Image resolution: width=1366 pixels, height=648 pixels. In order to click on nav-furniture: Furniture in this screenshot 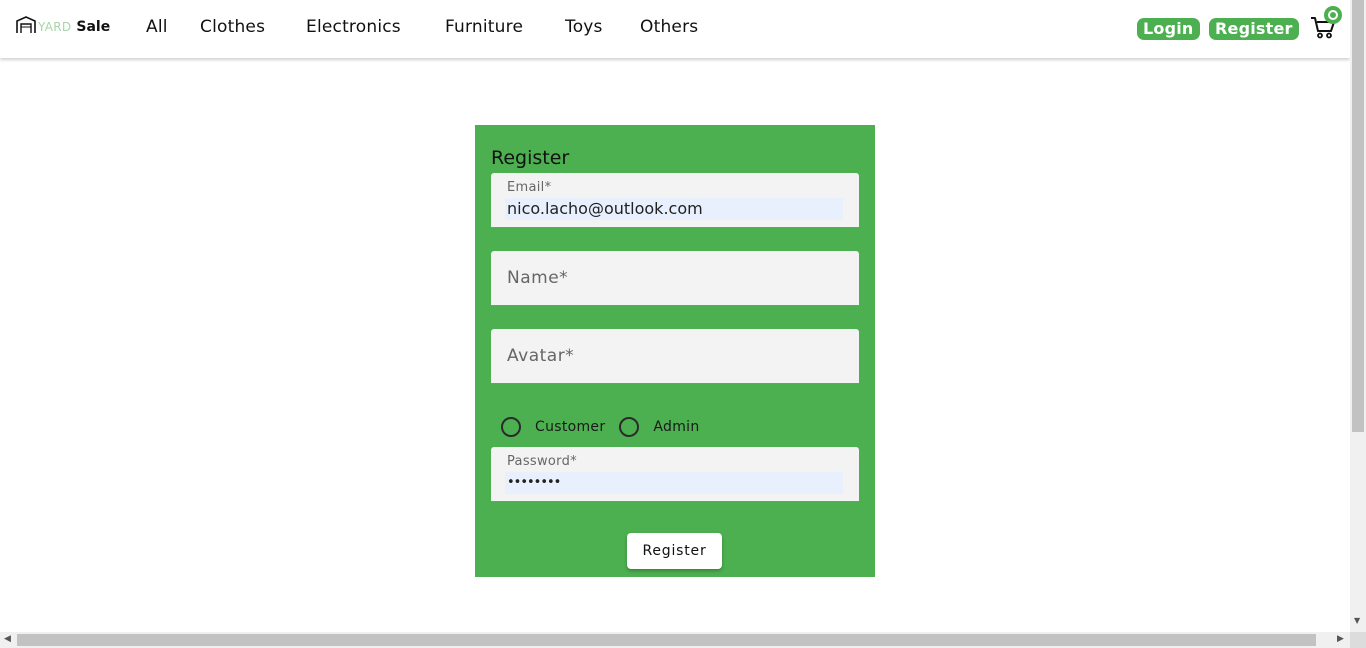, I will do `click(484, 27)`.